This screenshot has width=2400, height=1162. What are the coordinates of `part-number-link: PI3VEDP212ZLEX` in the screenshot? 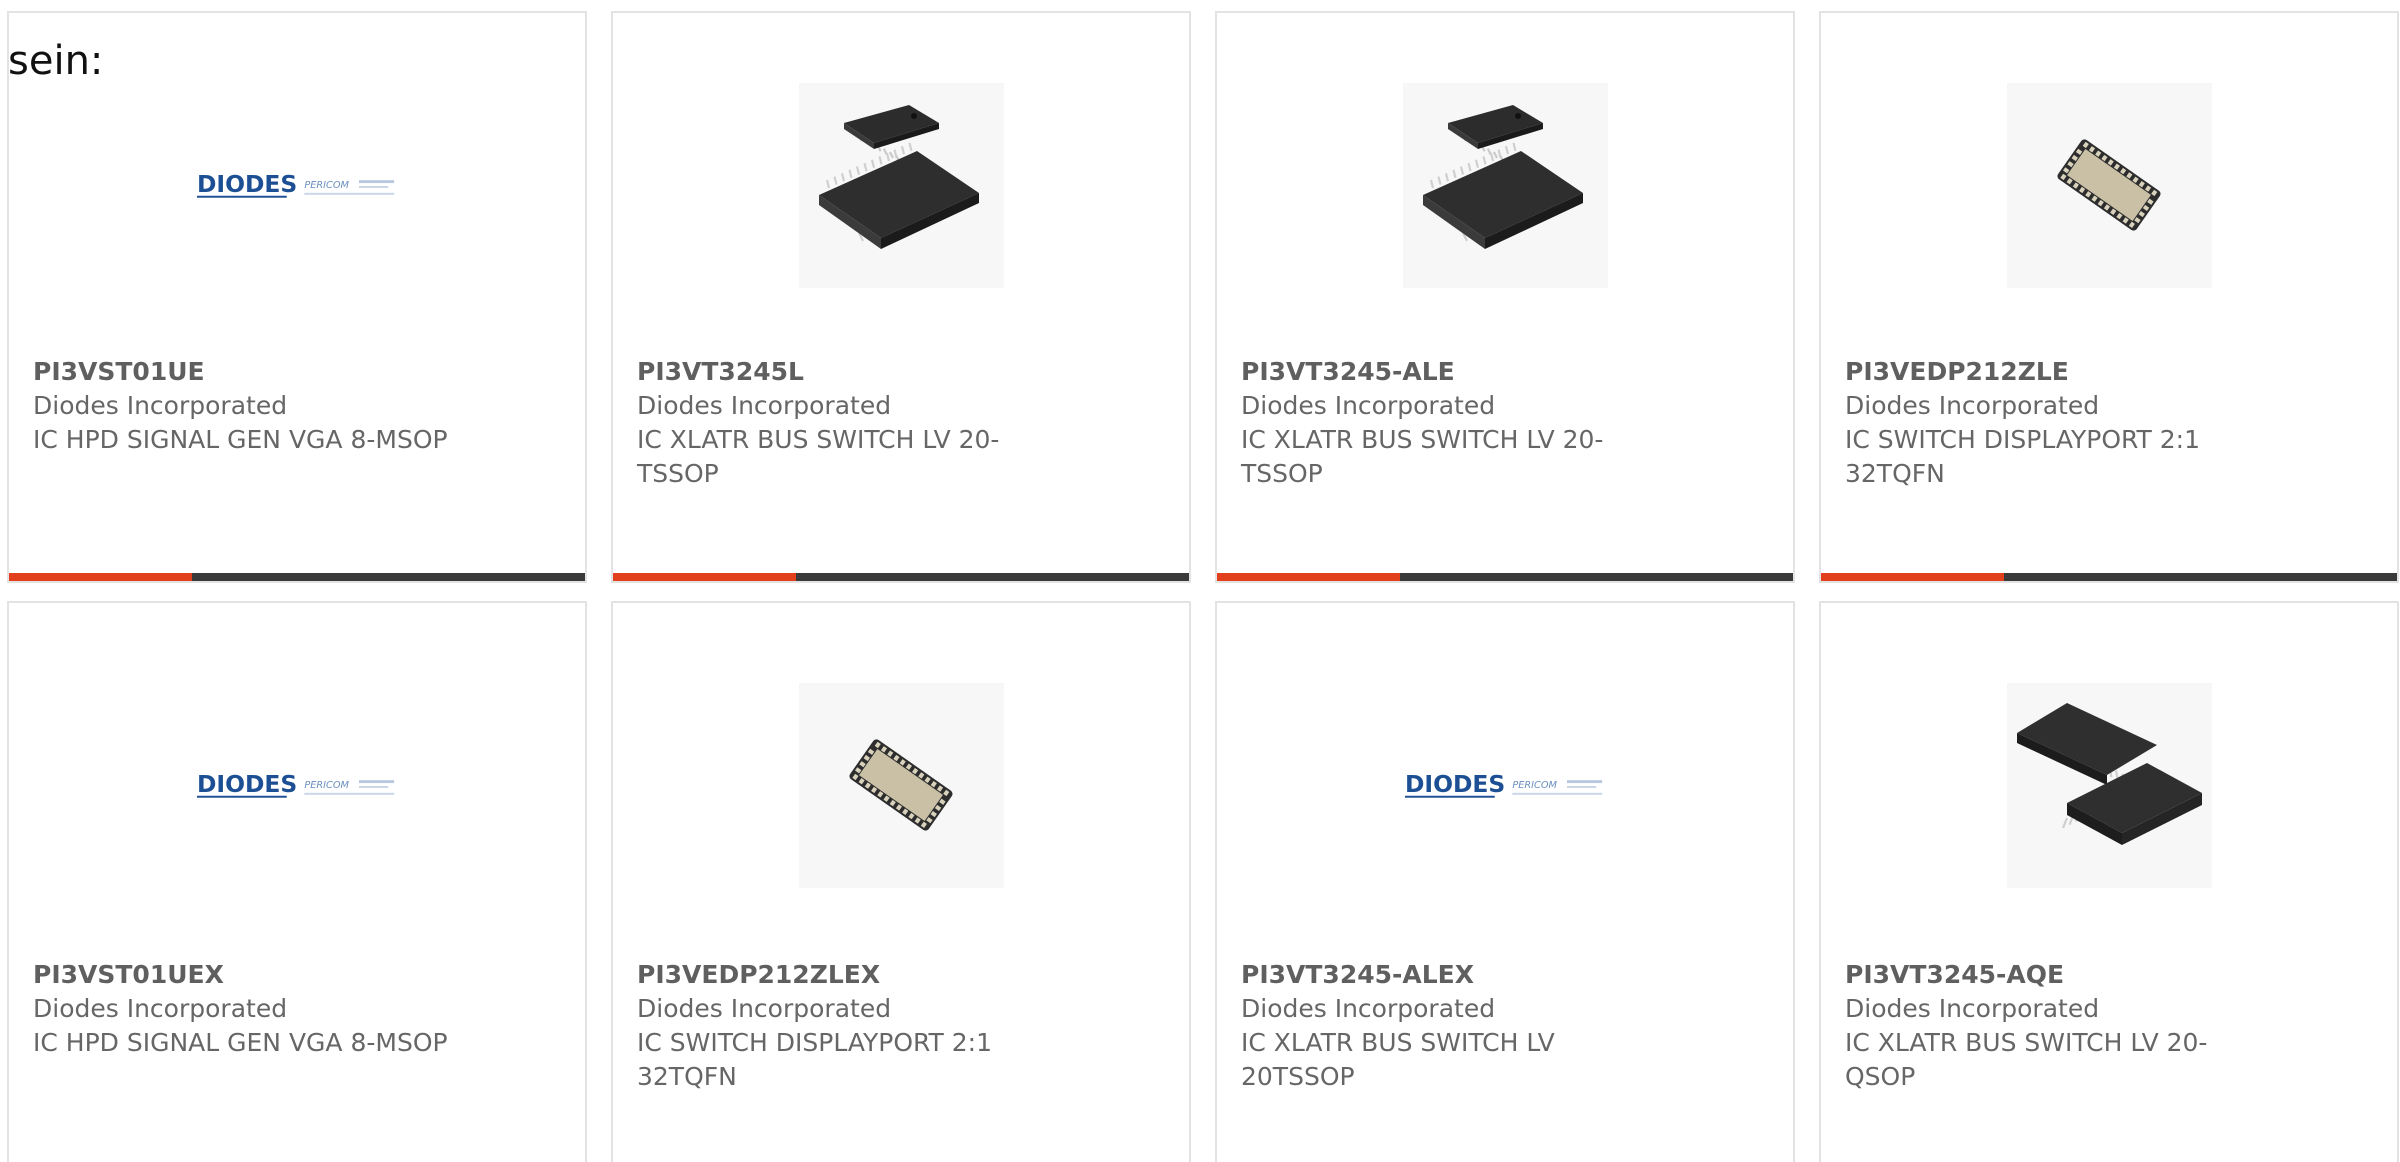 It's located at (852, 975).